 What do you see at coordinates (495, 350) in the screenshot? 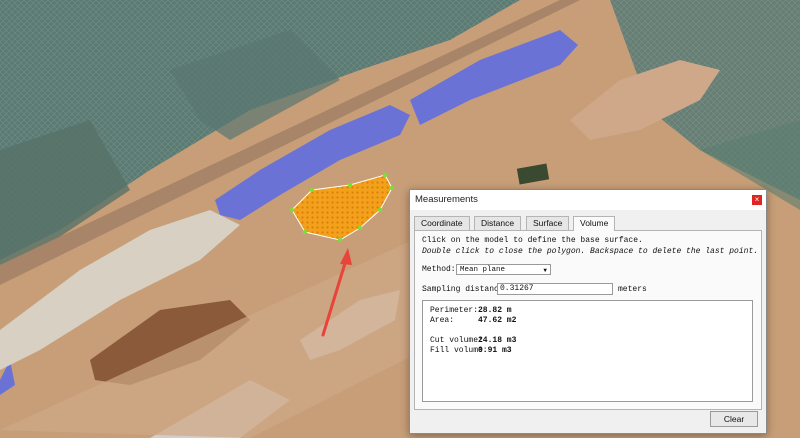
I see `fill-volume-value: 0.91 m3` at bounding box center [495, 350].